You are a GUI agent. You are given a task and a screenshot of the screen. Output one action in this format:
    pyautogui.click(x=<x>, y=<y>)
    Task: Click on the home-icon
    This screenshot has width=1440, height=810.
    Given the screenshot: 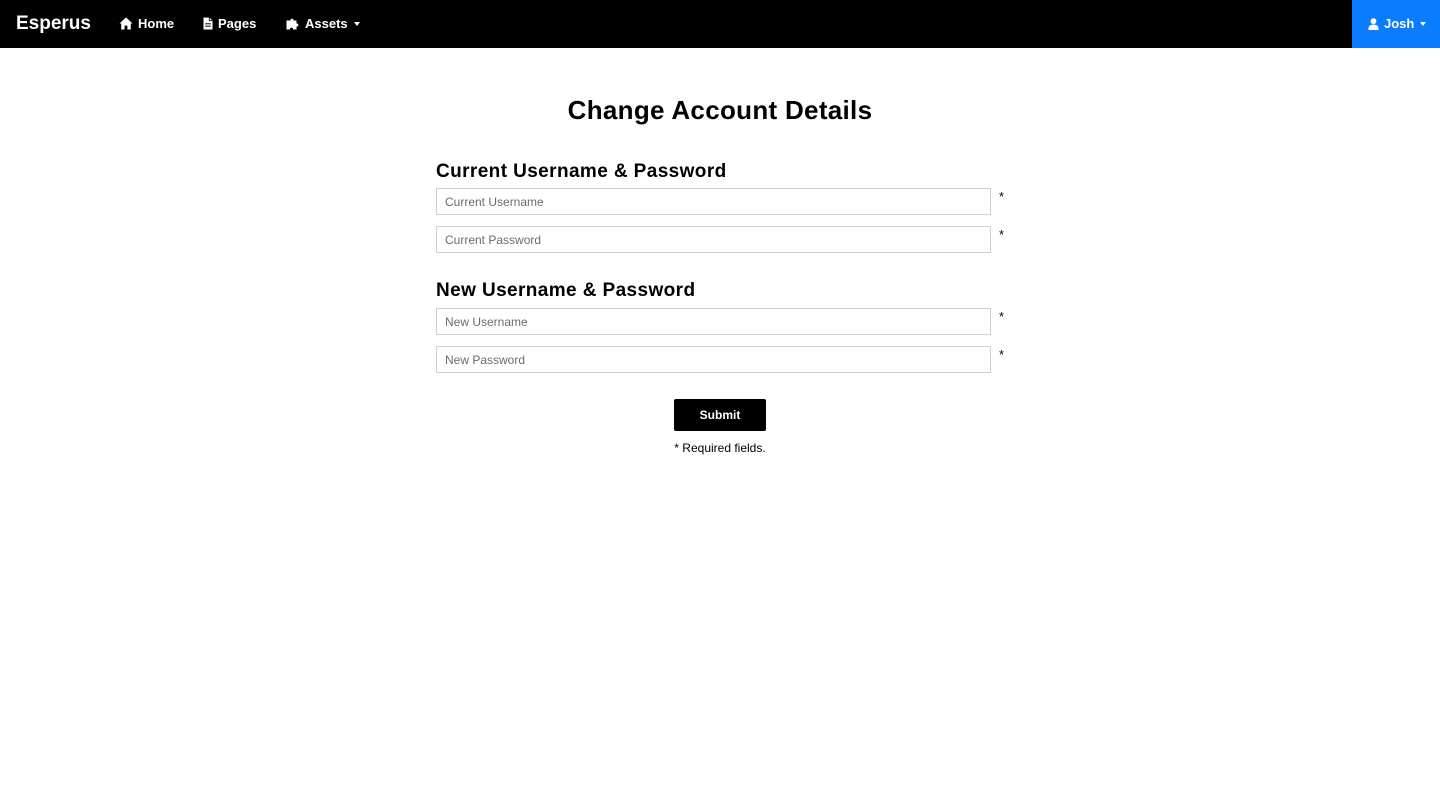 What is the action you would take?
    pyautogui.click(x=126, y=24)
    